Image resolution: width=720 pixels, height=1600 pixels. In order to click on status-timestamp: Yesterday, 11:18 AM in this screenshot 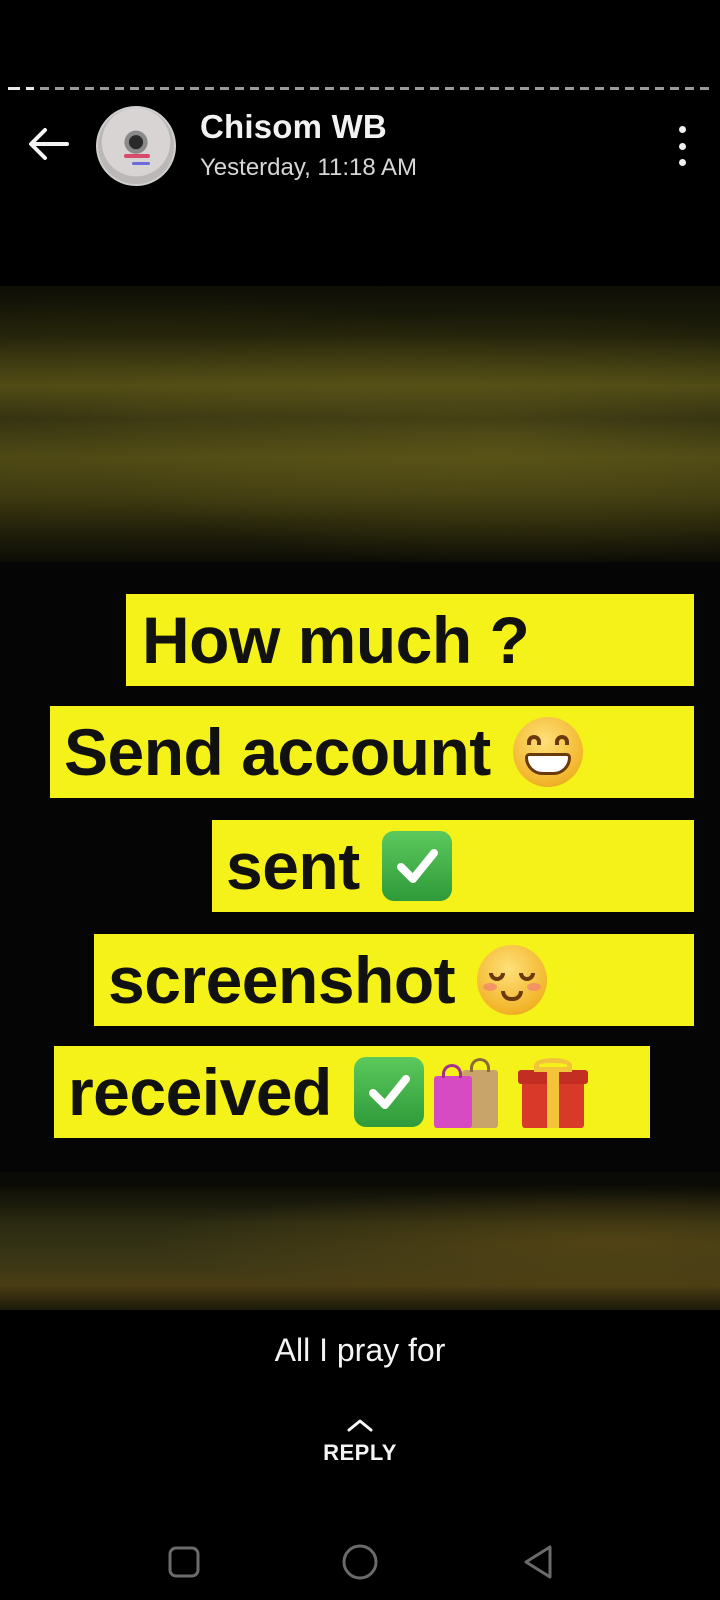, I will do `click(309, 167)`.